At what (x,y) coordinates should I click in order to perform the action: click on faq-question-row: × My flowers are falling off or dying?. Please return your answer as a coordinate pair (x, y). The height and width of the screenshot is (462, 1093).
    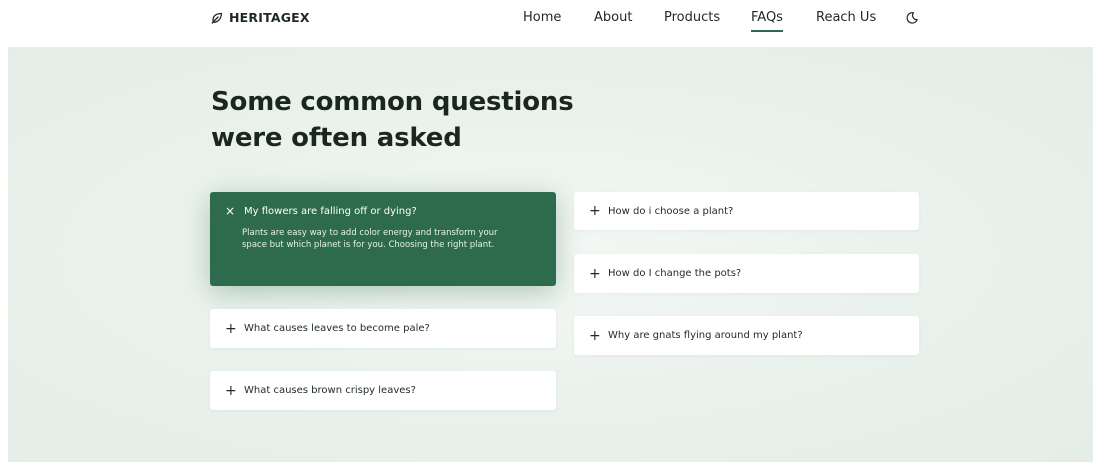
    Looking at the image, I should click on (383, 204).